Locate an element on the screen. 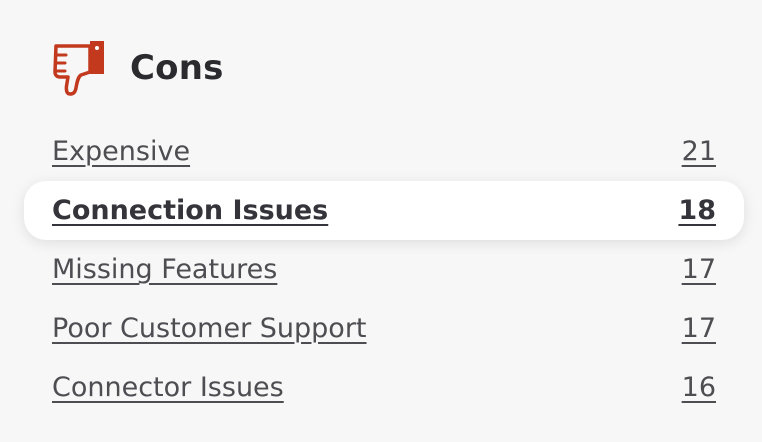 Image resolution: width=762 pixels, height=442 pixels. cons-header: Cons is located at coordinates (138, 68).